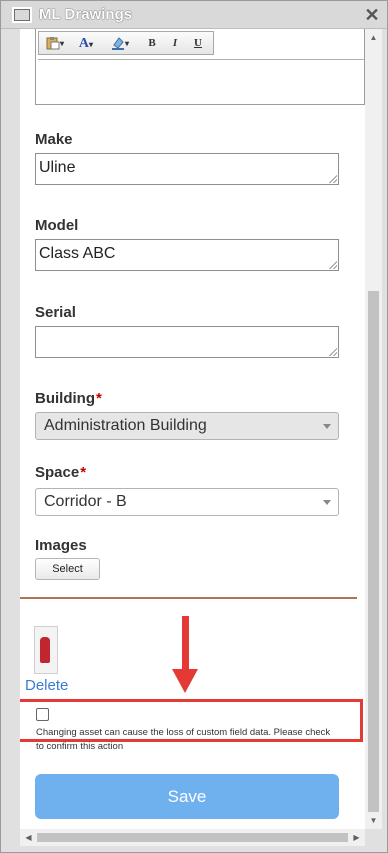 The height and width of the screenshot is (853, 388). I want to click on delete-image-link: Delete, so click(46, 685).